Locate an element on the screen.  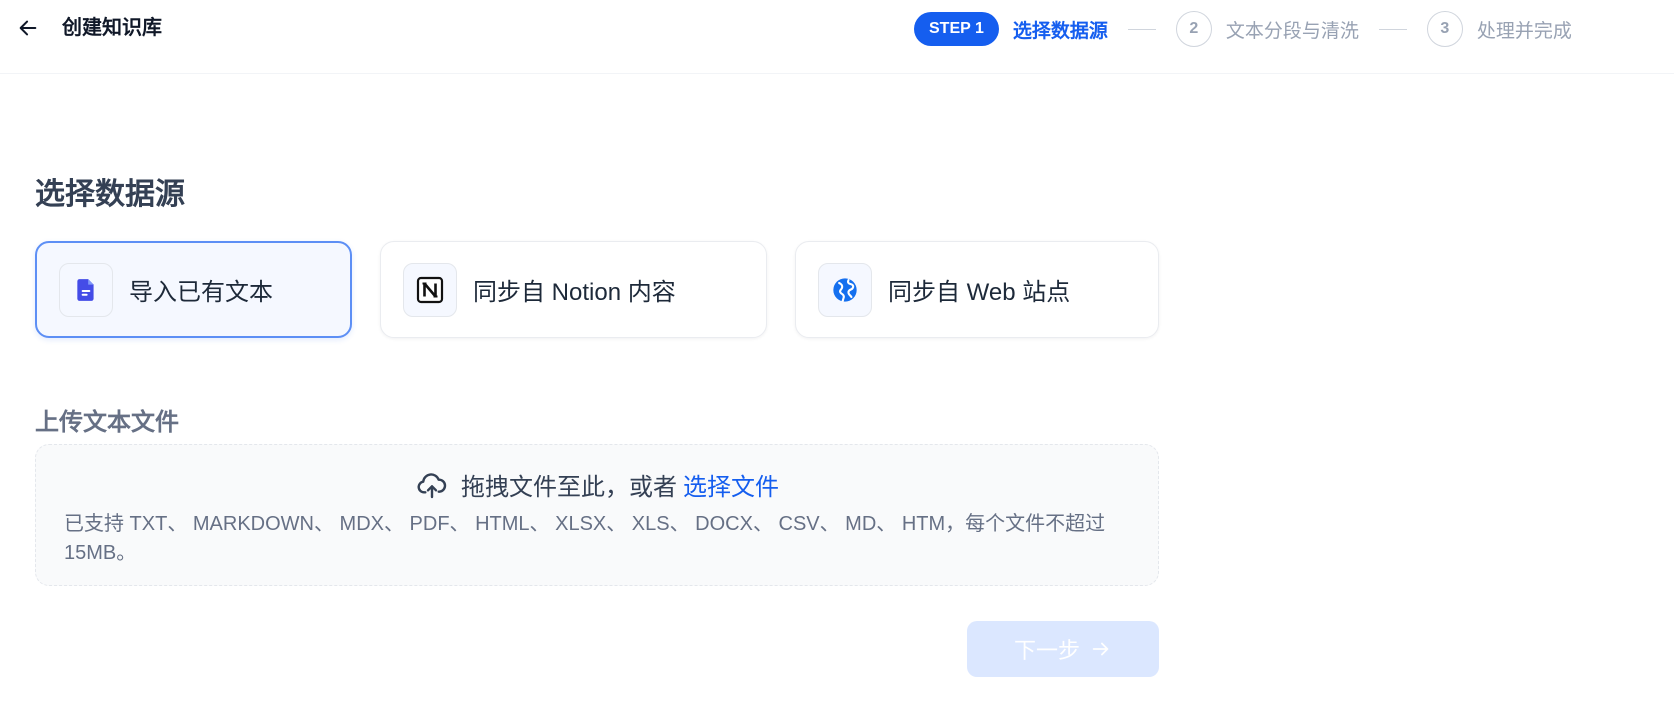
source-card-label: 同步自 Web 站点 is located at coordinates (979, 292).